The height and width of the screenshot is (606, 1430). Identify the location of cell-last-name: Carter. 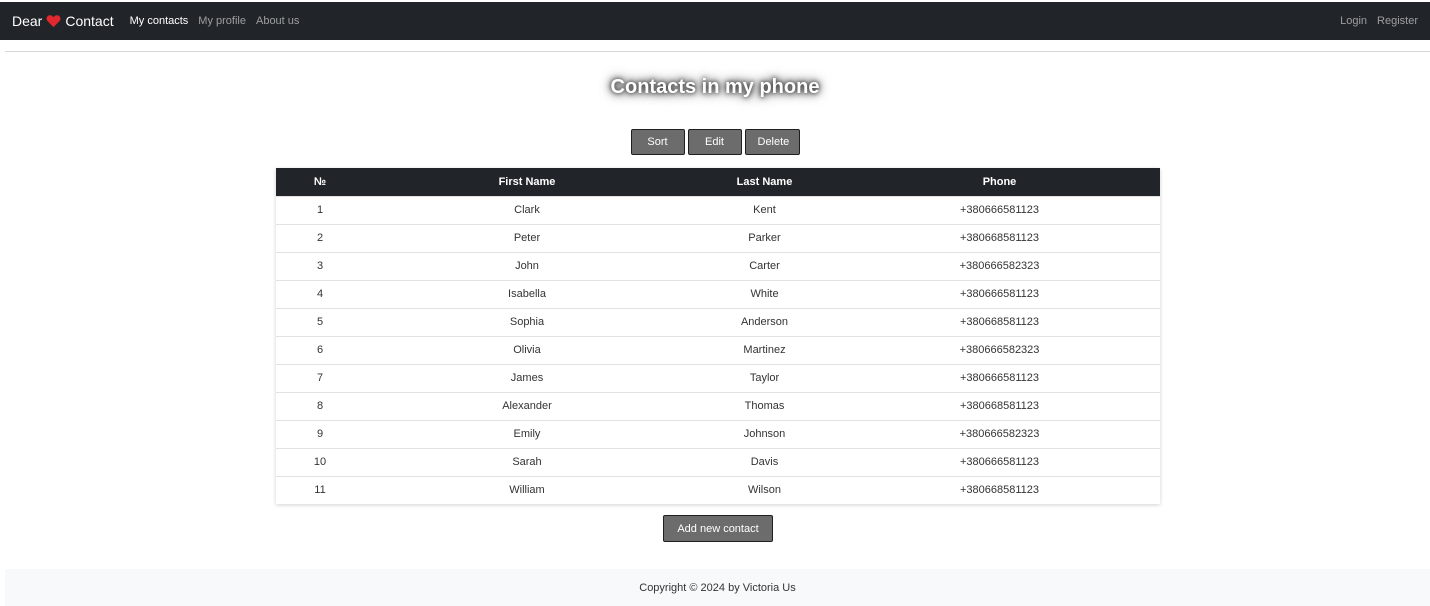
(764, 265).